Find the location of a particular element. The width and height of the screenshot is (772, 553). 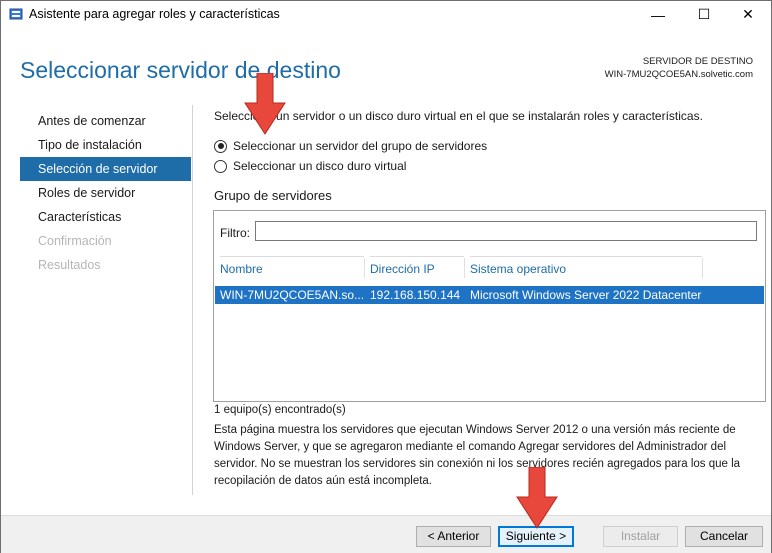

wizard-footer: < Anterior Siguiente > Instalar Cancelar is located at coordinates (386, 534).